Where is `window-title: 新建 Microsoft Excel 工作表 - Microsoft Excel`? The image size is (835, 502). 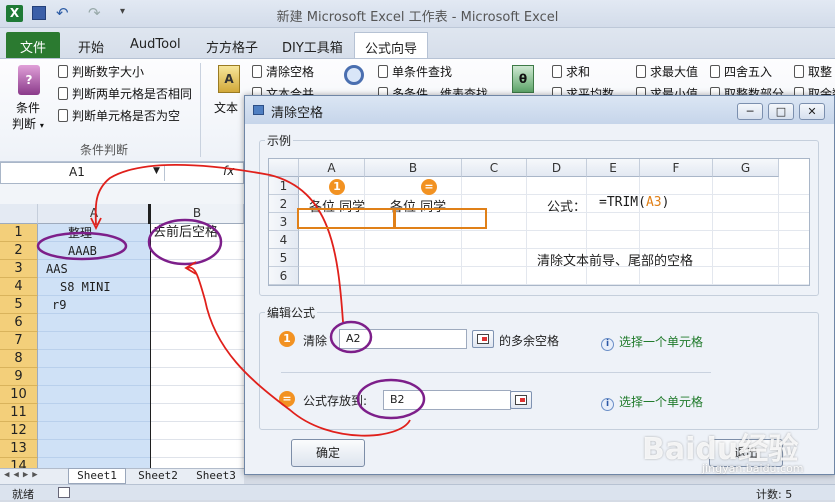 window-title: 新建 Microsoft Excel 工作表 - Microsoft Excel is located at coordinates (417, 17).